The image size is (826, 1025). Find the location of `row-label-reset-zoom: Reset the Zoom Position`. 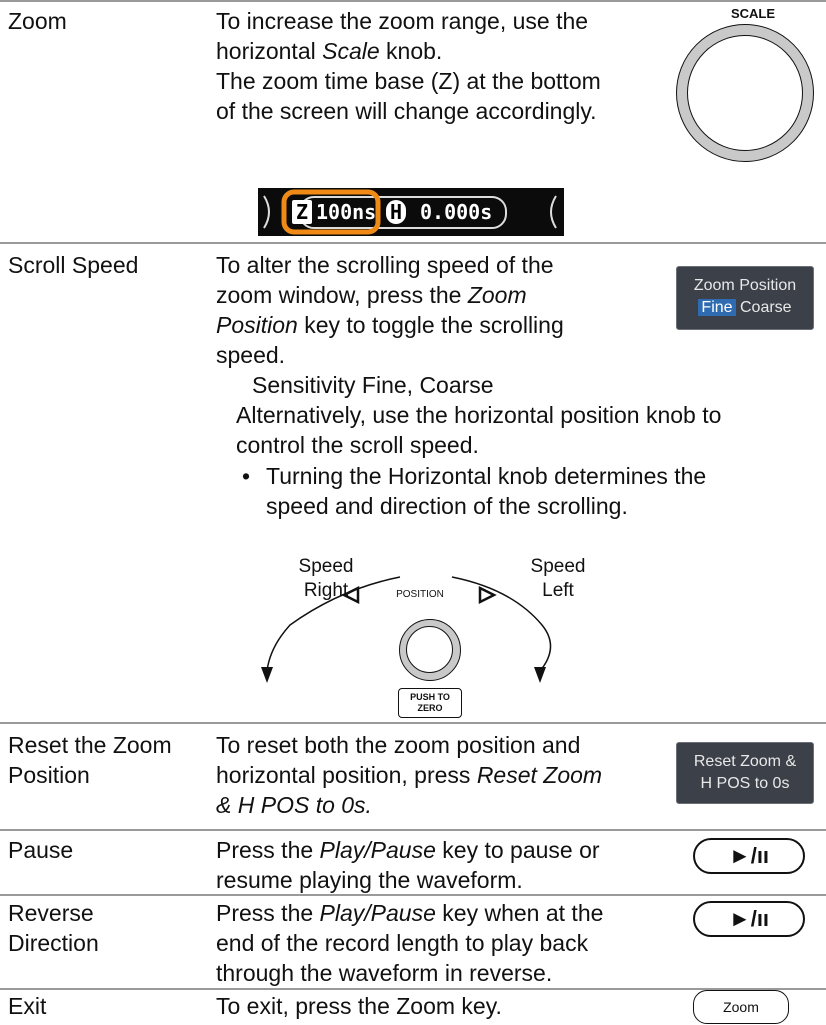

row-label-reset-zoom: Reset the Zoom Position is located at coordinates (90, 760).